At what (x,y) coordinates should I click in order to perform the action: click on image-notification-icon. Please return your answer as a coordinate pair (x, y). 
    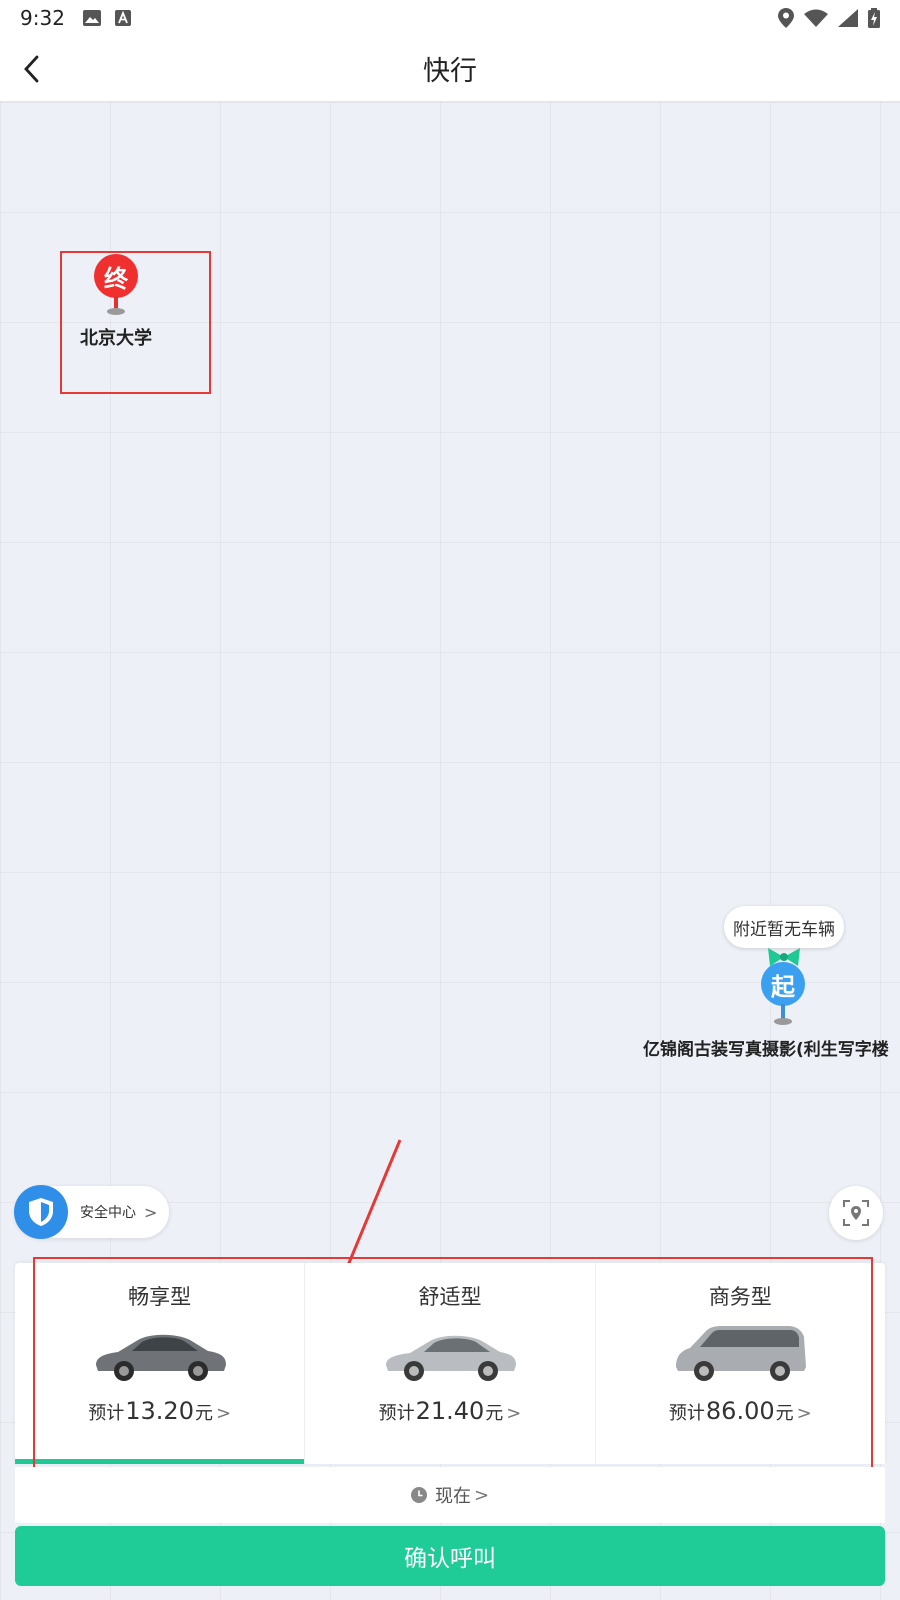
    Looking at the image, I should click on (91, 18).